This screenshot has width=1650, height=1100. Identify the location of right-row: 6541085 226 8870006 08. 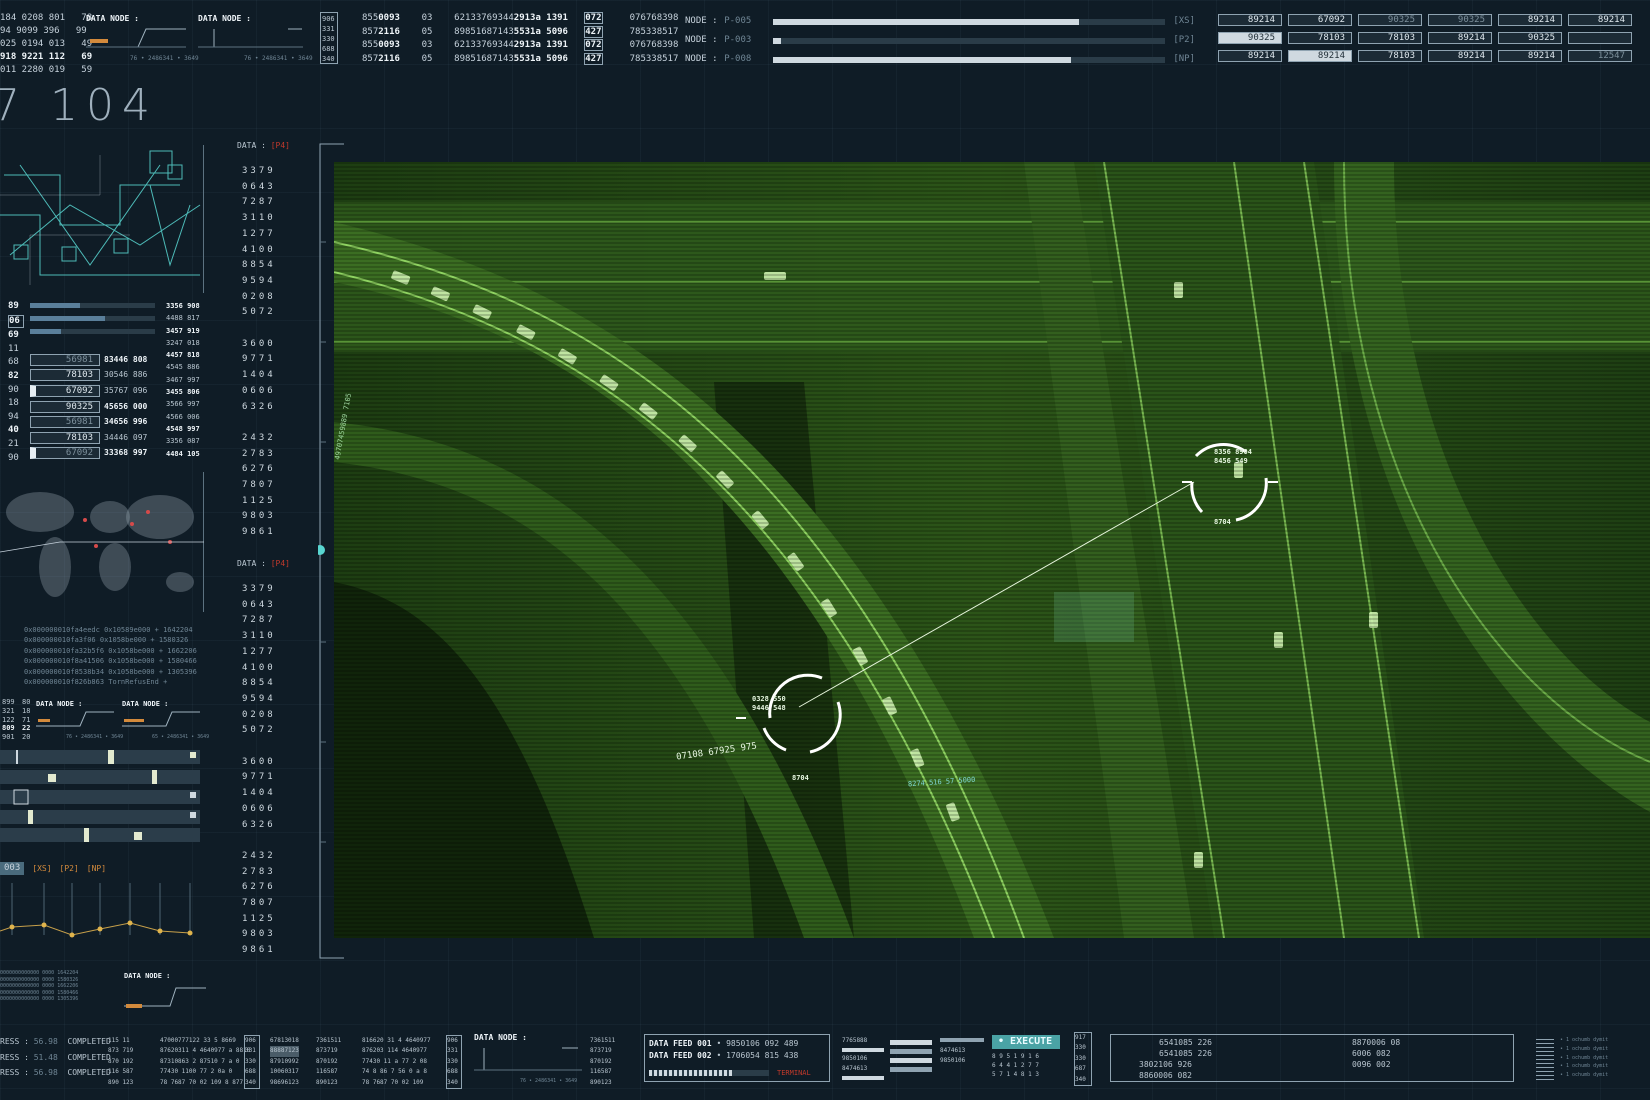
(1280, 1042).